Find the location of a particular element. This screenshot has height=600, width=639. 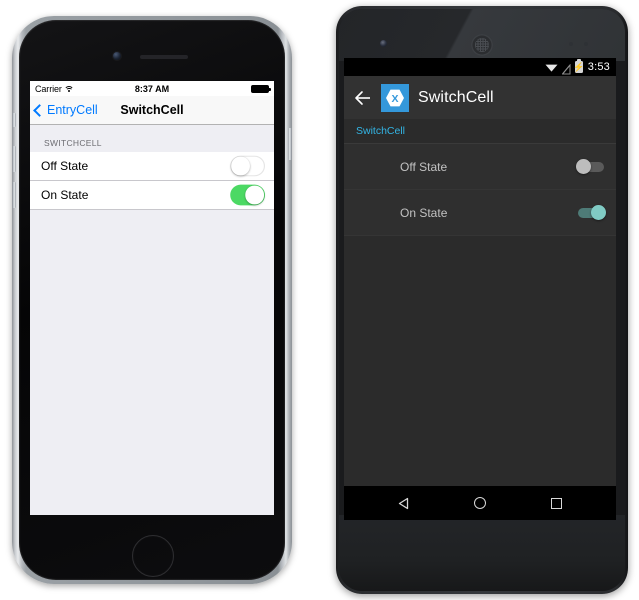

nav-home-circle-icon is located at coordinates (480, 503).